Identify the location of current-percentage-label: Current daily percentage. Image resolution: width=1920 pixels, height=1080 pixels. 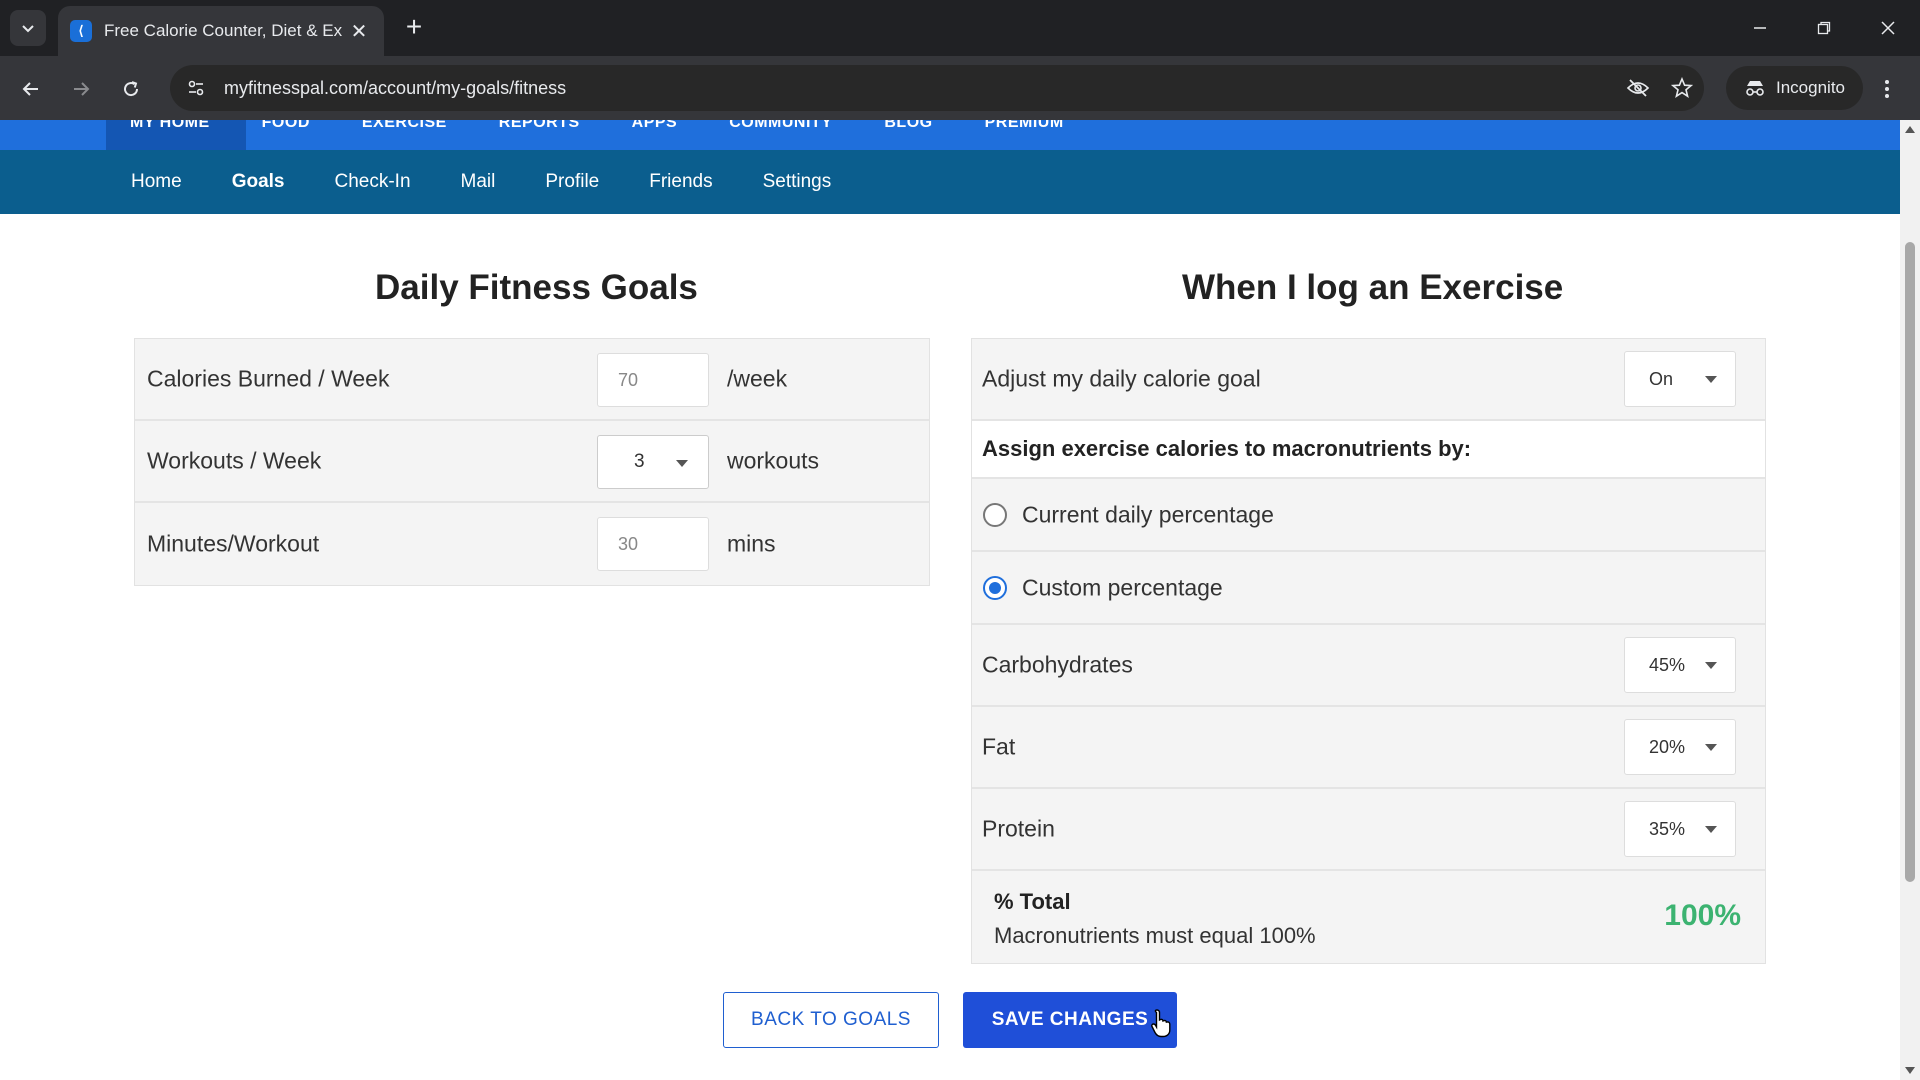
(1148, 514).